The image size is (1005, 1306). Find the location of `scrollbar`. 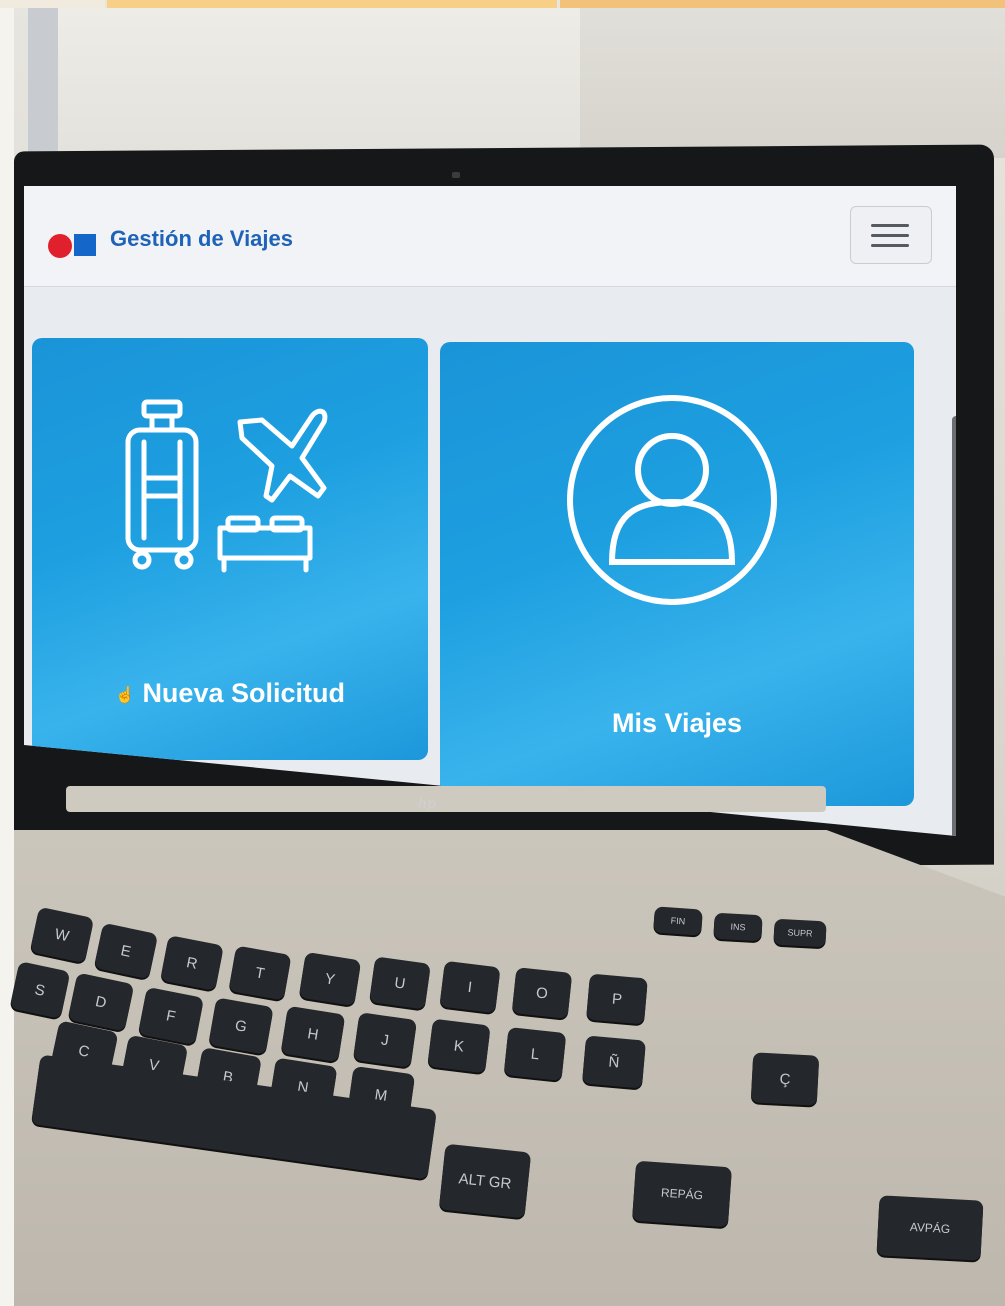

scrollbar is located at coordinates (954, 626).